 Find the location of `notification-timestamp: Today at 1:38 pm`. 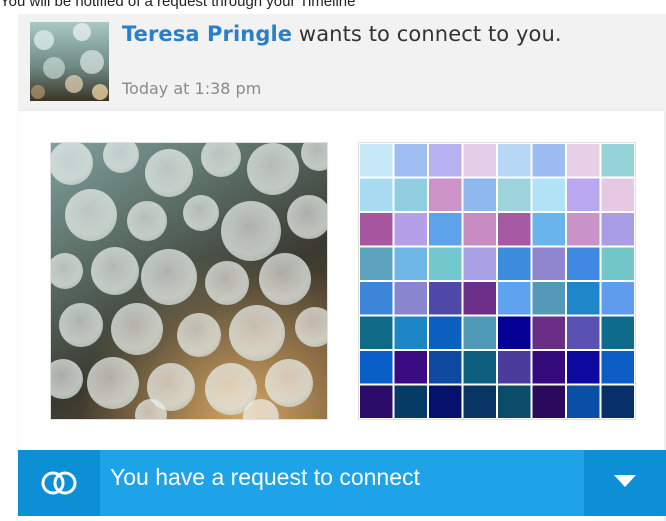

notification-timestamp: Today at 1:38 pm is located at coordinates (192, 88).